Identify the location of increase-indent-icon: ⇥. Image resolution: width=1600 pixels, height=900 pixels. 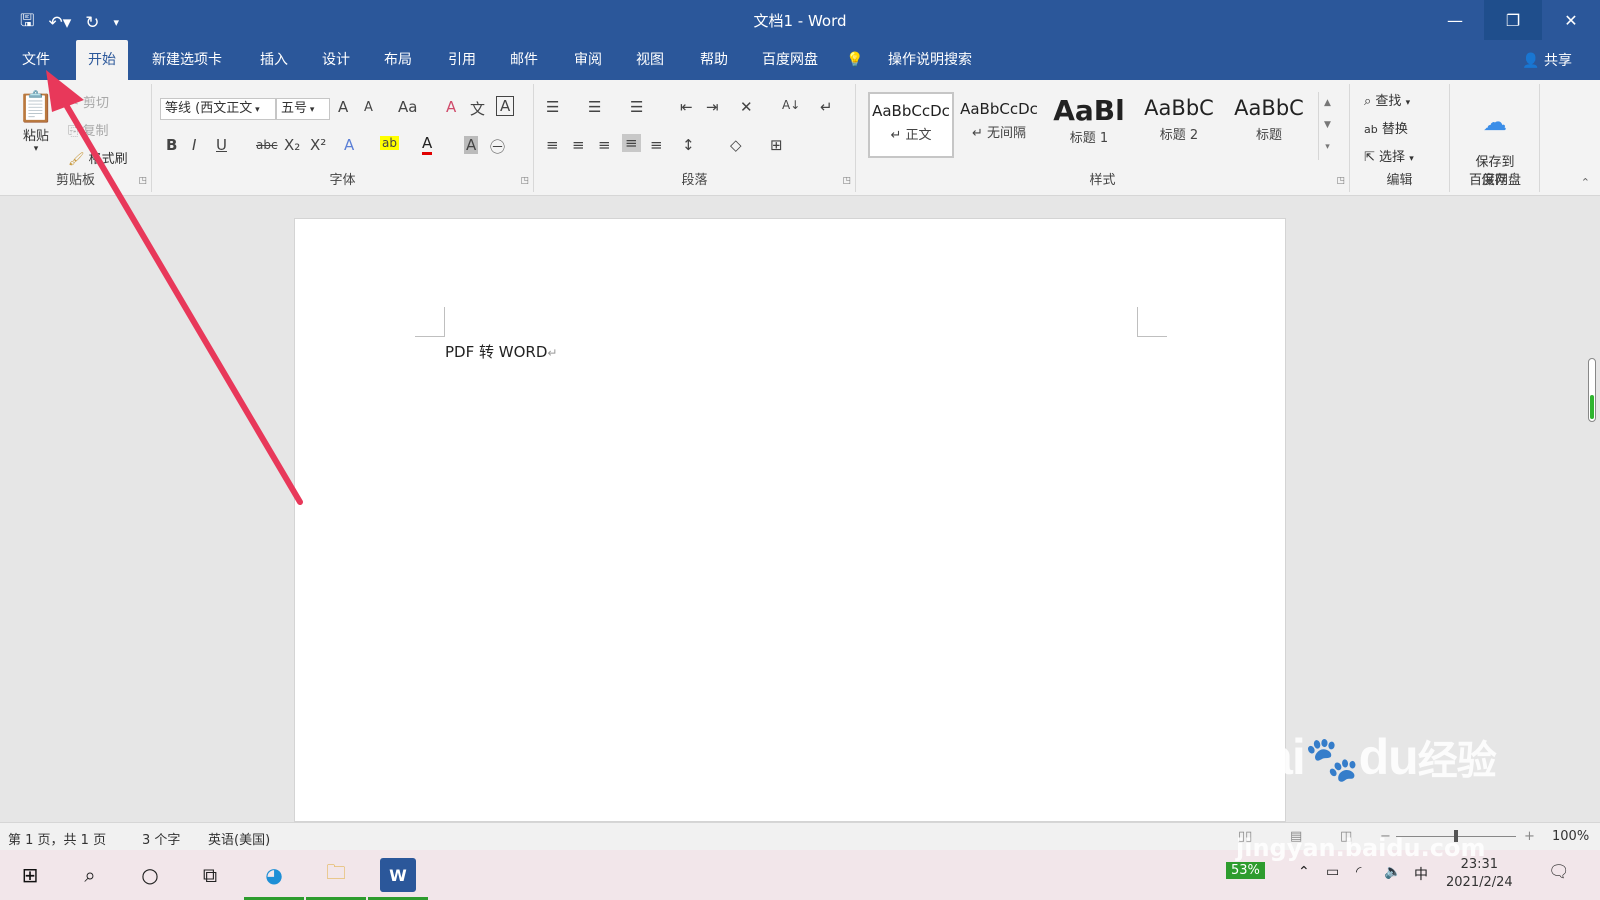
(712, 107).